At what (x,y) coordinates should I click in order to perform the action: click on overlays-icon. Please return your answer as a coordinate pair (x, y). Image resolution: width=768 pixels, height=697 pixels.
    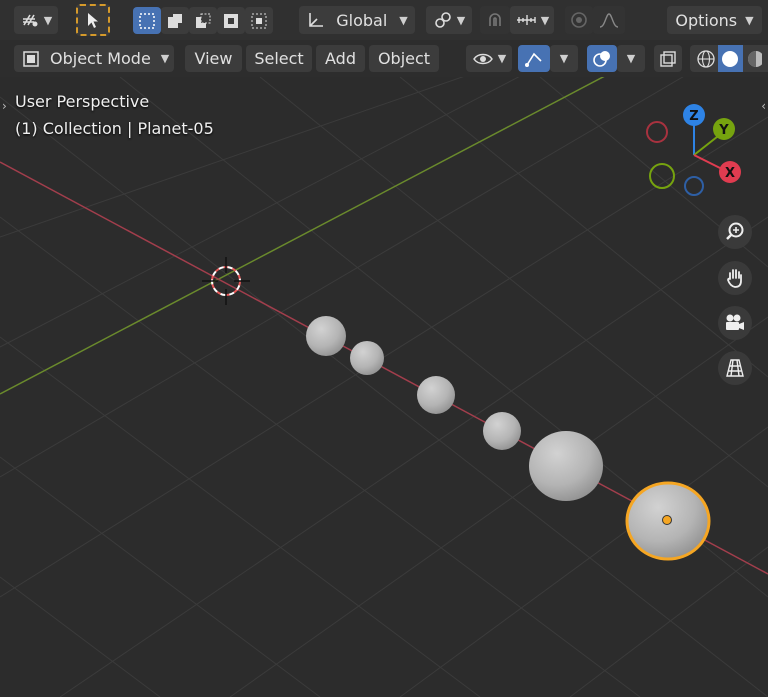
    Looking at the image, I should click on (601, 58).